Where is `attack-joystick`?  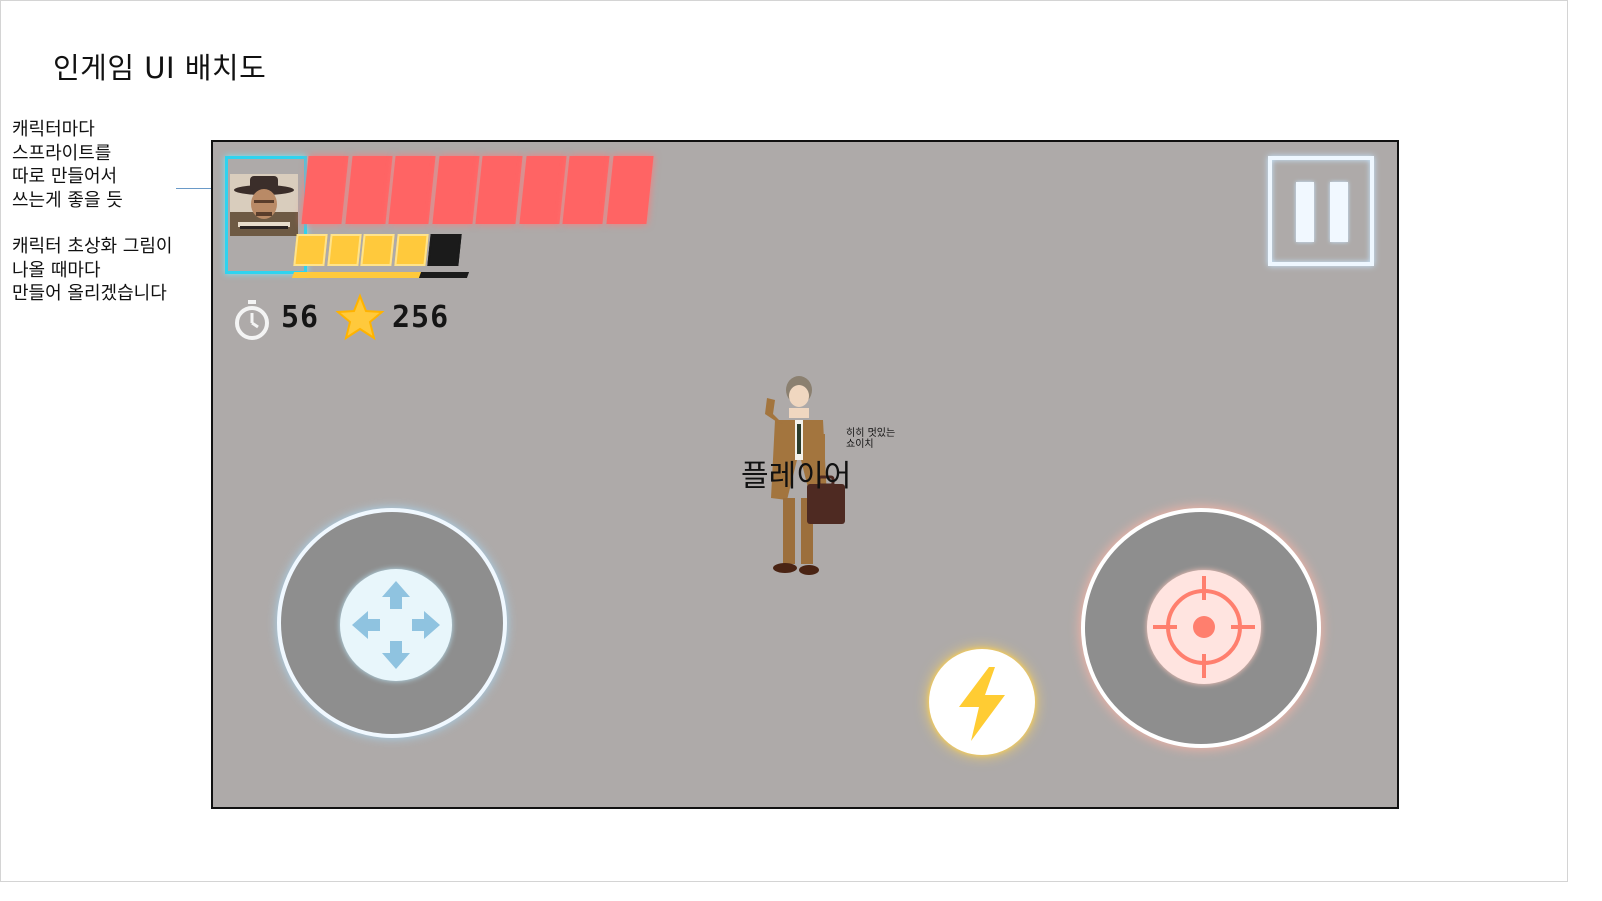
attack-joystick is located at coordinates (1201, 628).